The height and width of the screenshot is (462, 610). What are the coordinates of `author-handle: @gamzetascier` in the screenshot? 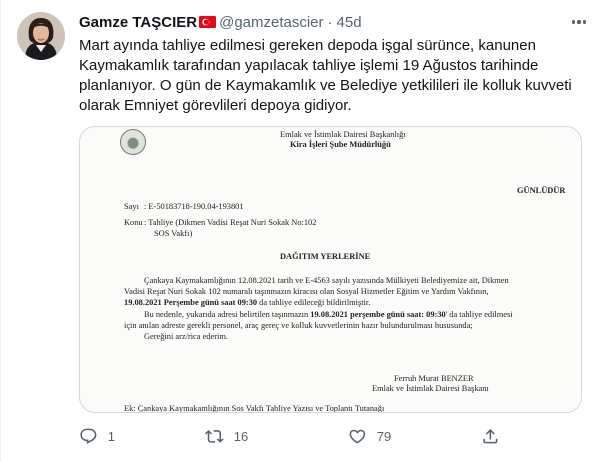 It's located at (271, 22).